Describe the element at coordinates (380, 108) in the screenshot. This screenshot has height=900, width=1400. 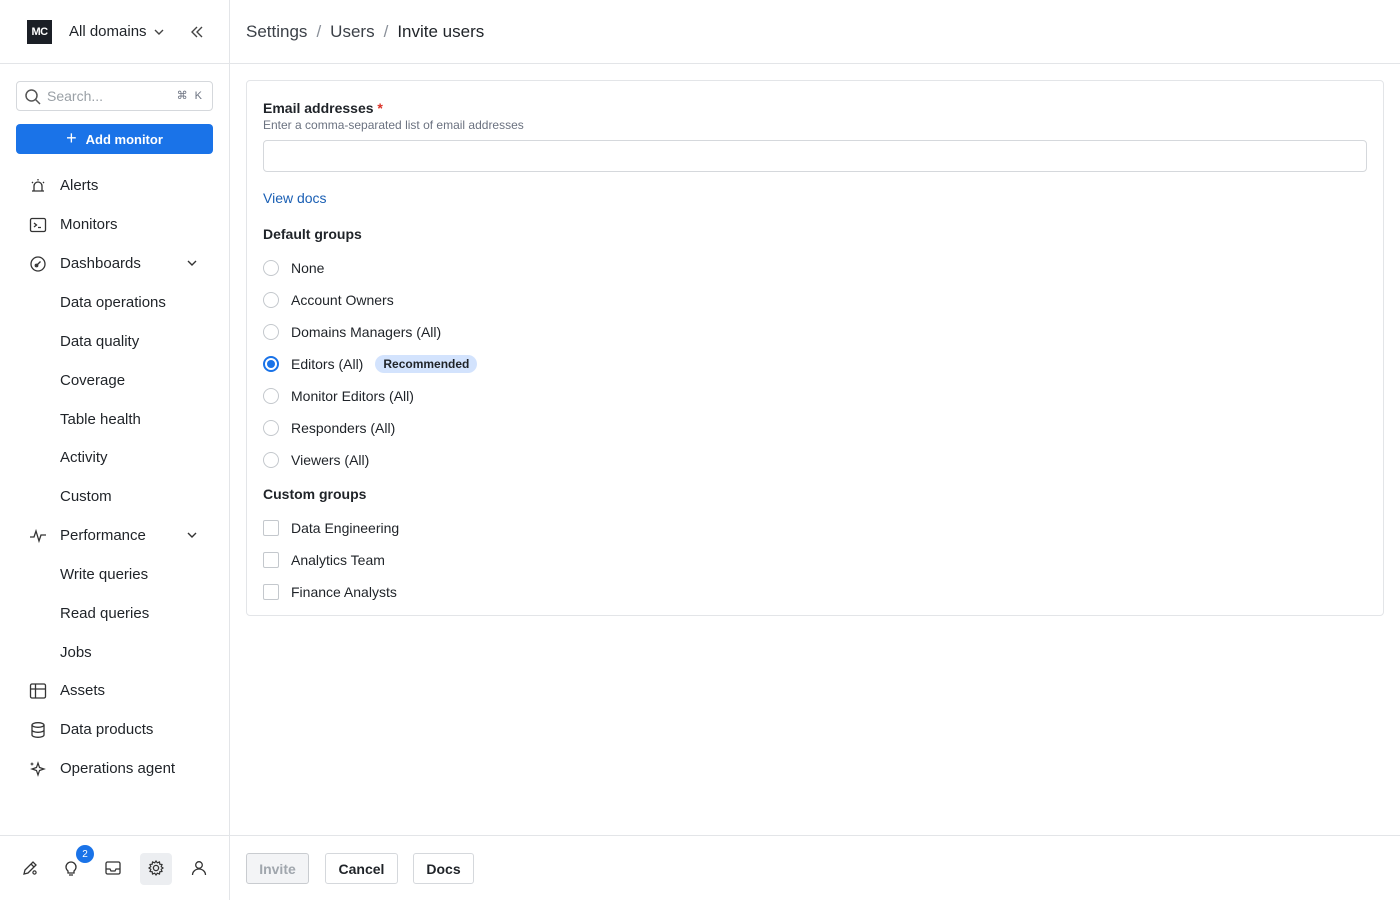
I see `required-mark: *` at that location.